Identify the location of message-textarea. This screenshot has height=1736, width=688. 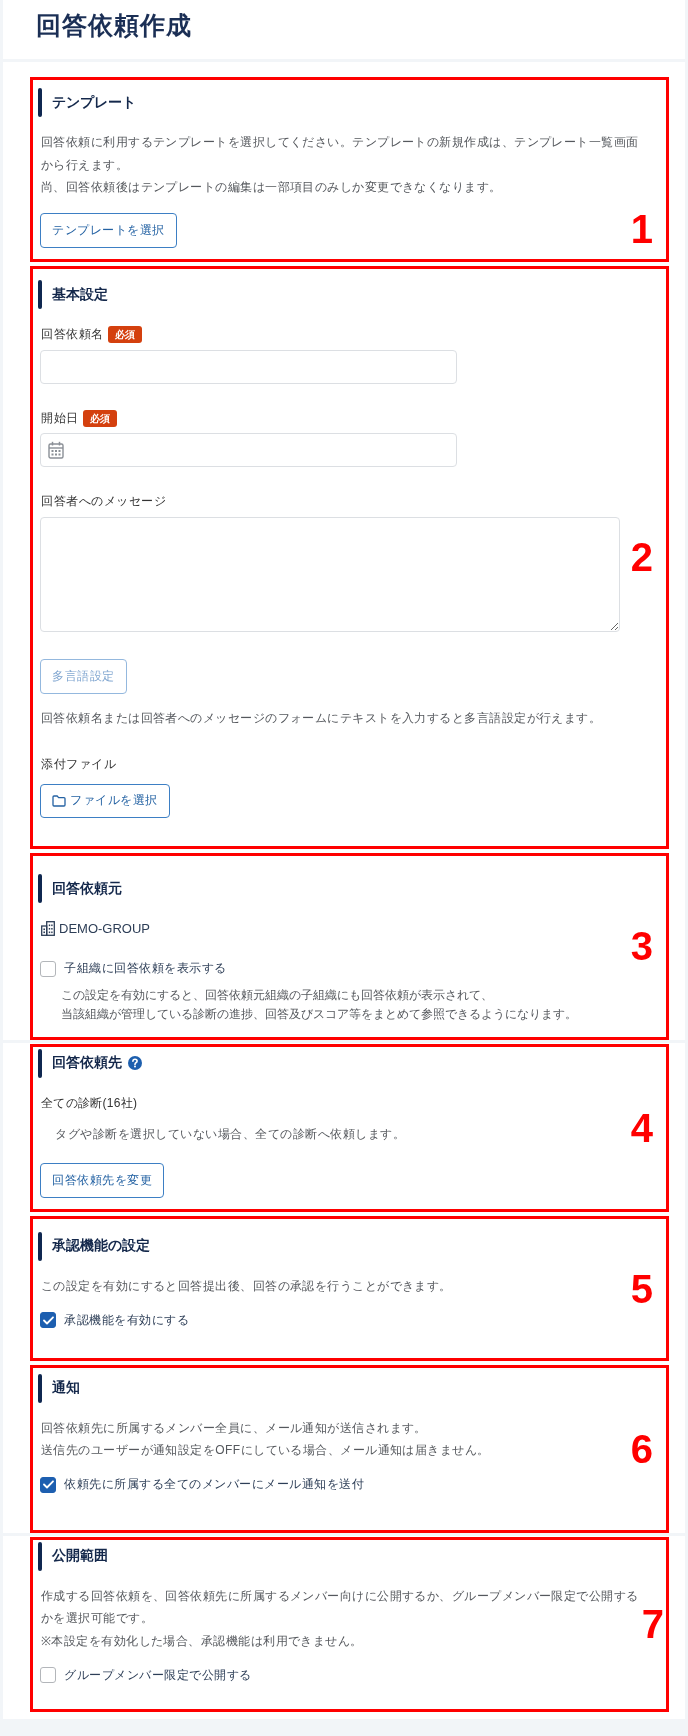
(330, 574).